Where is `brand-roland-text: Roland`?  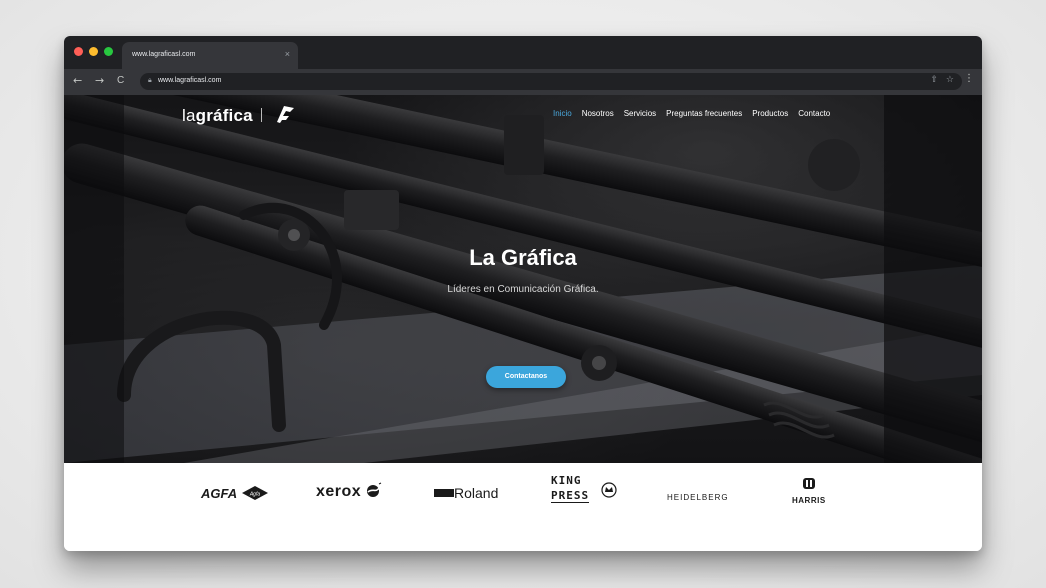
brand-roland-text: Roland is located at coordinates (476, 493).